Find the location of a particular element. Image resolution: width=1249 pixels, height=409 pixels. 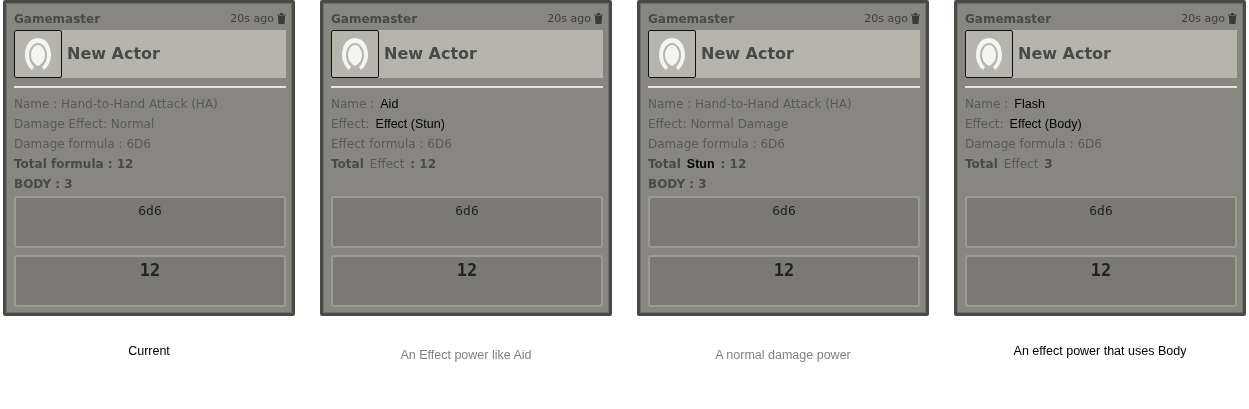

caption: An effect power that uses Body is located at coordinates (1100, 351).